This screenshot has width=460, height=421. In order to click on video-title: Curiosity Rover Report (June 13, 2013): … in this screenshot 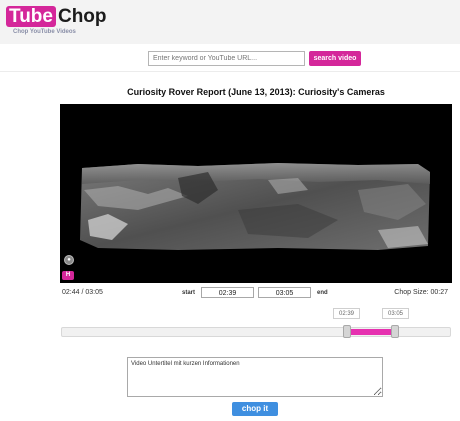, I will do `click(256, 92)`.